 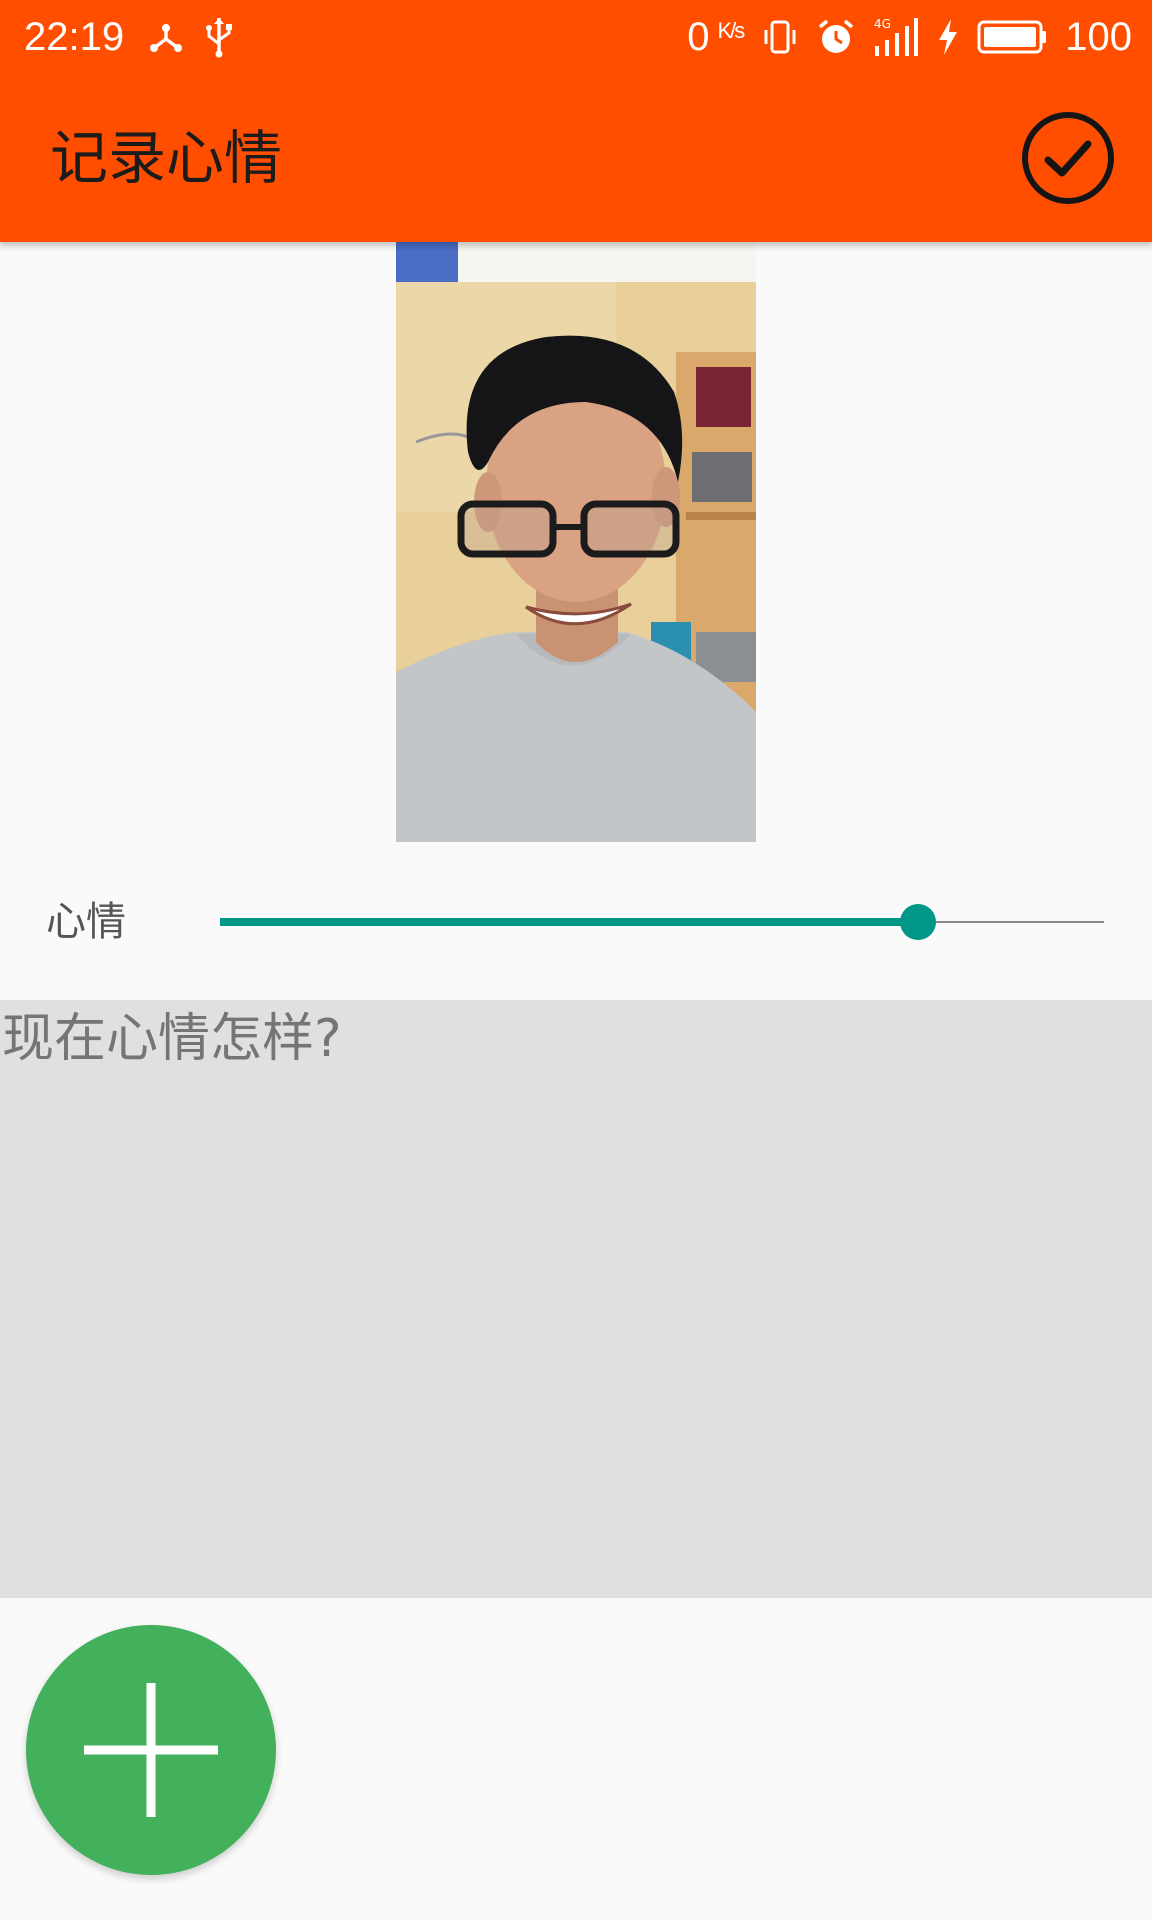 I want to click on share-icon, so click(x=166, y=37).